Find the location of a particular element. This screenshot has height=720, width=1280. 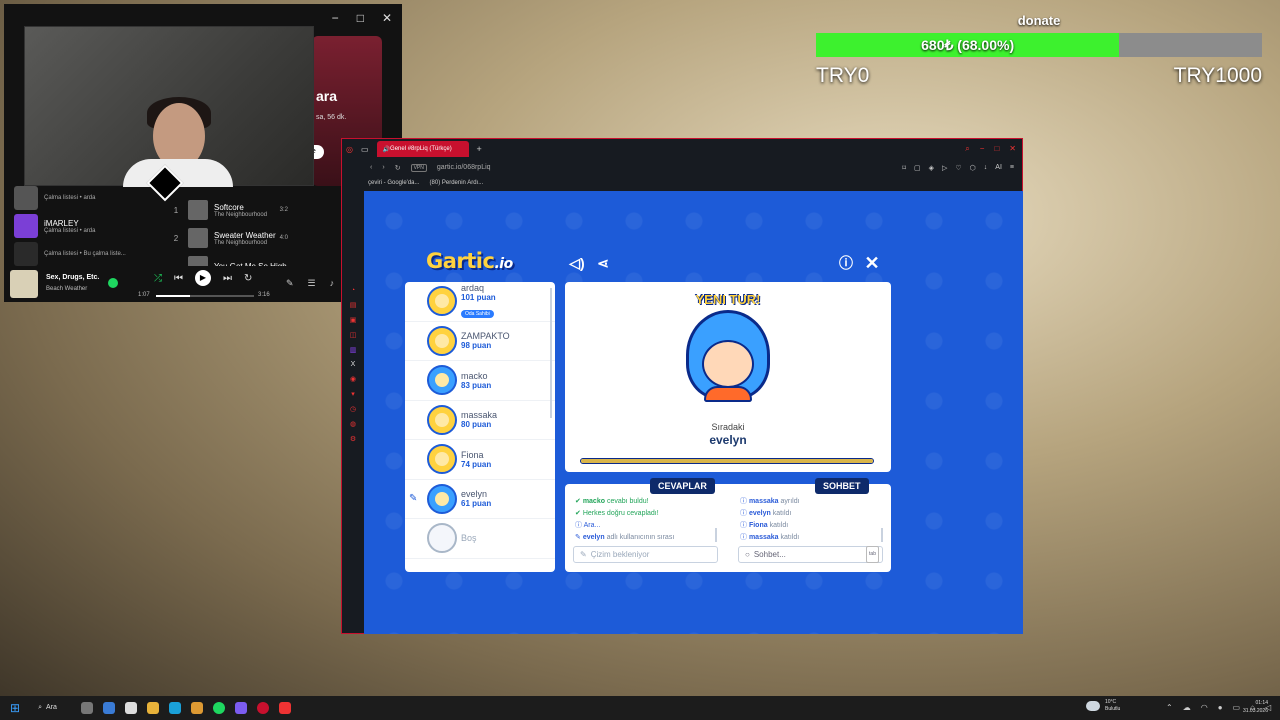

store-icon is located at coordinates (130, 708).